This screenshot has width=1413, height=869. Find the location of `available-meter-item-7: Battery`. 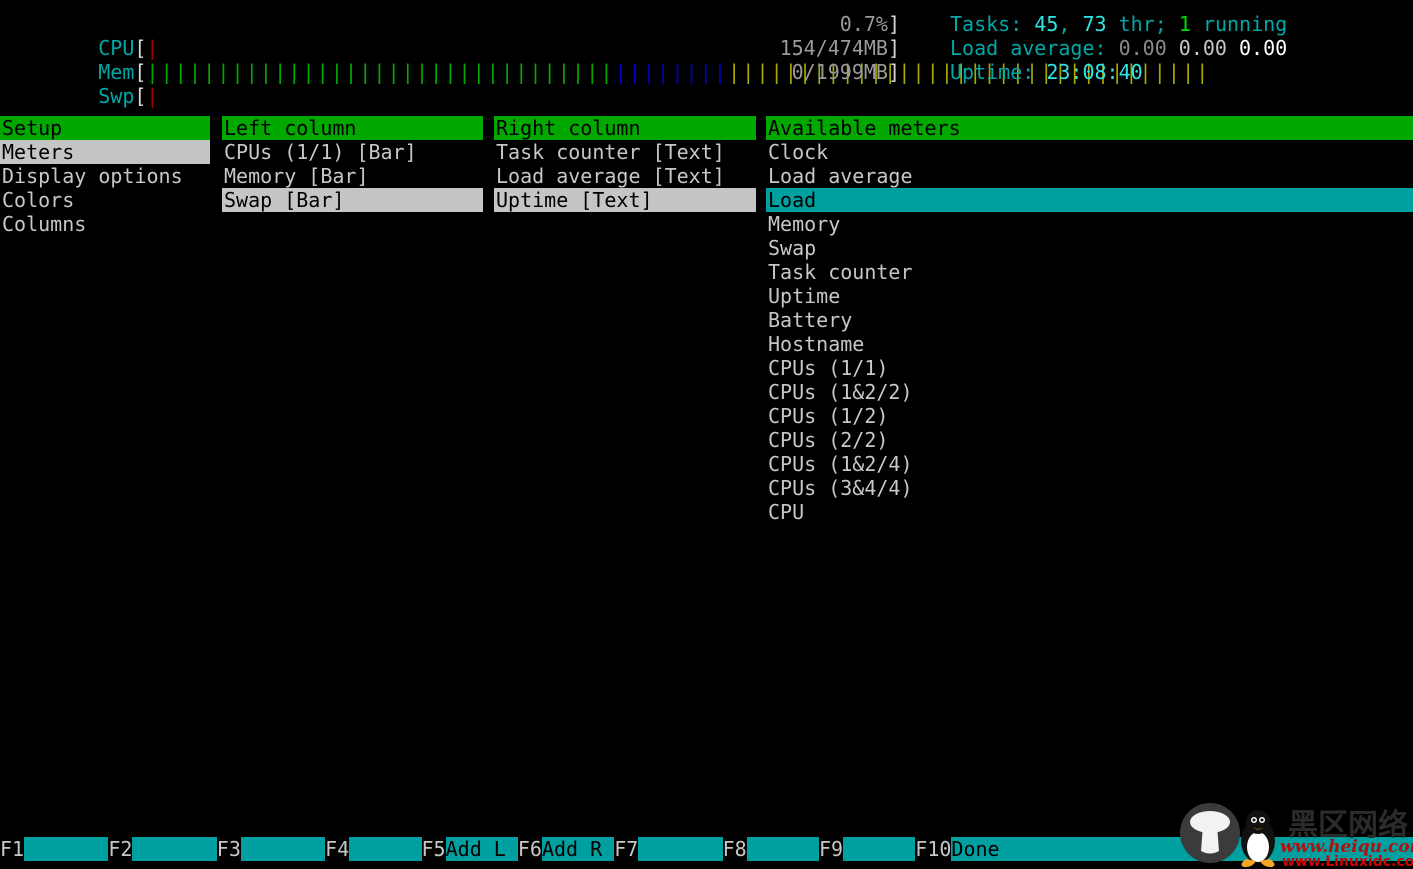

available-meter-item-7: Battery is located at coordinates (1089, 320).